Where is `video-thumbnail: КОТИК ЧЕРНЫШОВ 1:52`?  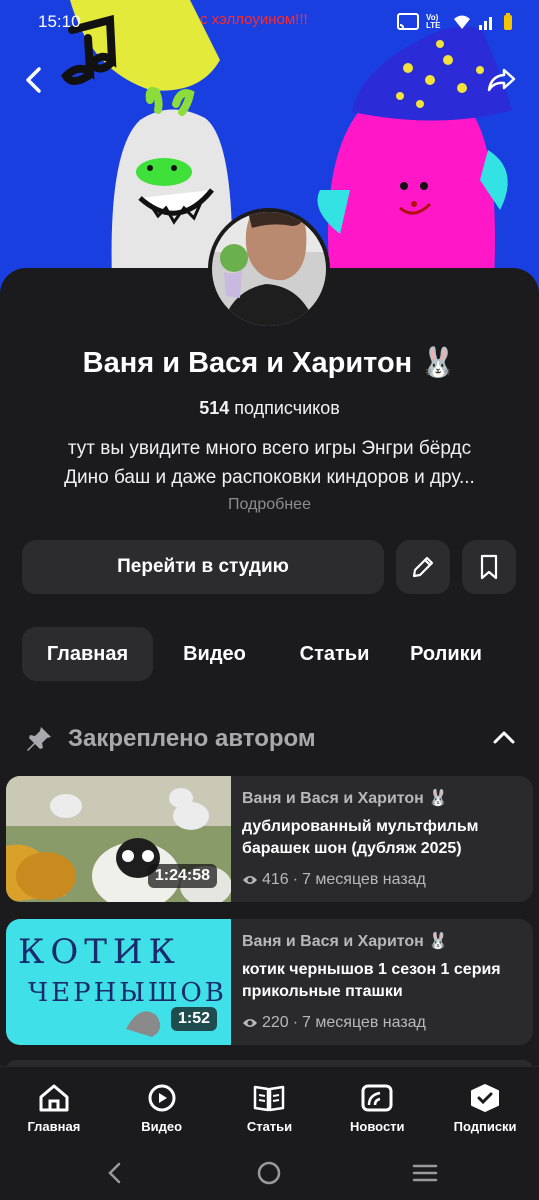 video-thumbnail: КОТИК ЧЕРНЫШОВ 1:52 is located at coordinates (118, 982).